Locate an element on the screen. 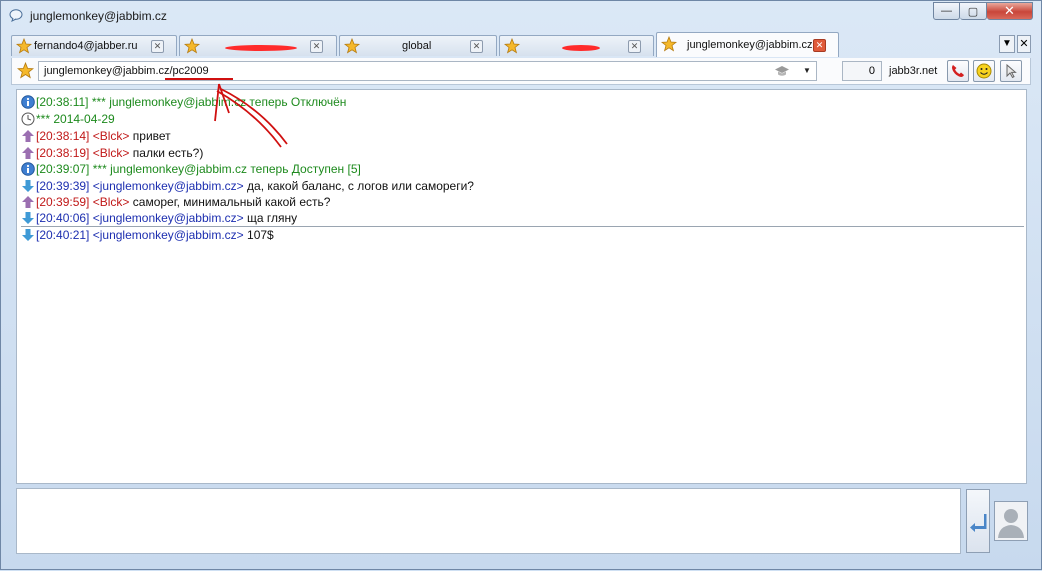  message-time: [20:40:21] is located at coordinates (63, 235).